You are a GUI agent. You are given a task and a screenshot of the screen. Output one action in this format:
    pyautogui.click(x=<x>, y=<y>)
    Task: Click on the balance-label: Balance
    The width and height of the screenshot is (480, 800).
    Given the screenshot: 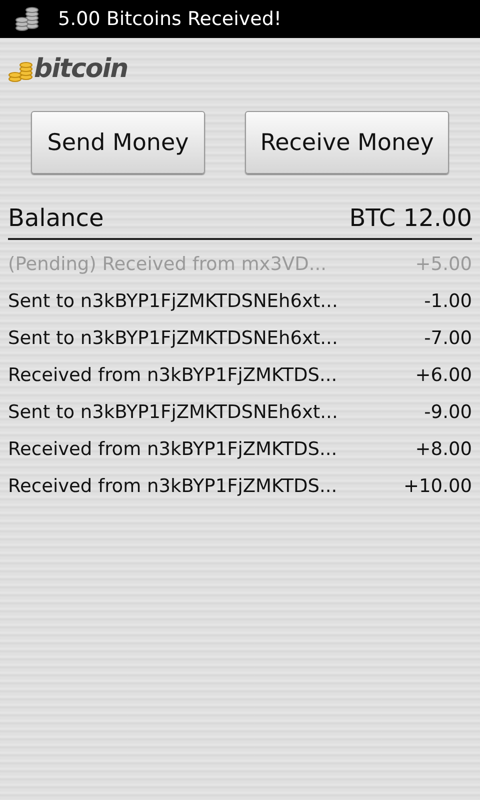 What is the action you would take?
    pyautogui.click(x=56, y=218)
    